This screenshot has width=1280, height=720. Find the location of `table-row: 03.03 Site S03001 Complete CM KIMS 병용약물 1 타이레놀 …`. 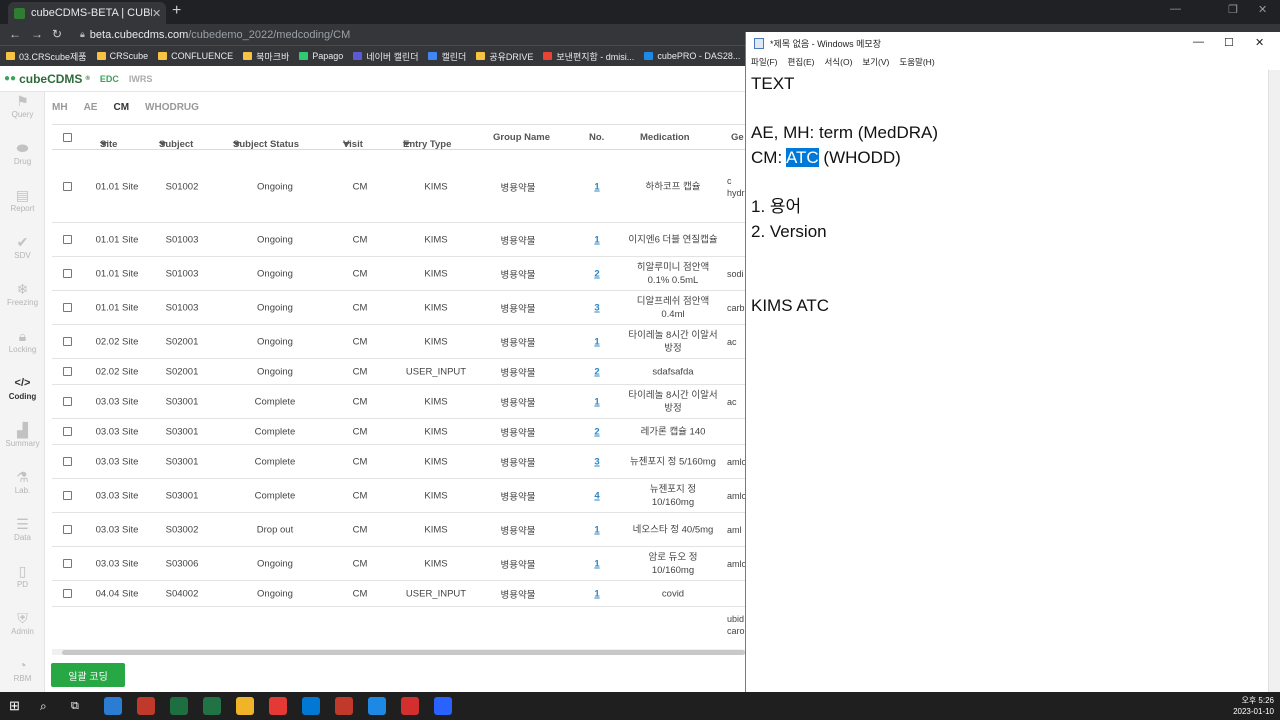

table-row: 03.03 Site S03001 Complete CM KIMS 병용약물 1 타이레놀 … is located at coordinates (398, 402).